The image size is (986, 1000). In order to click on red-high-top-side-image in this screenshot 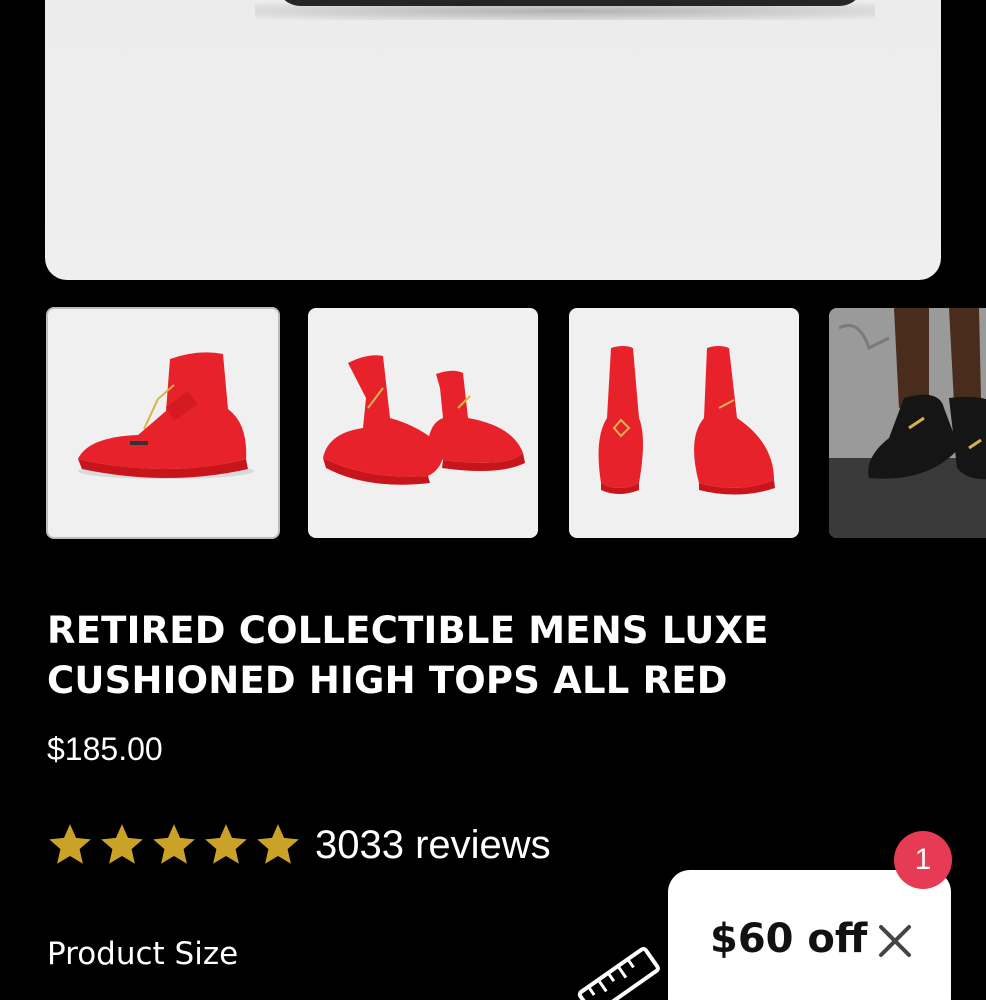, I will do `click(166, 415)`.